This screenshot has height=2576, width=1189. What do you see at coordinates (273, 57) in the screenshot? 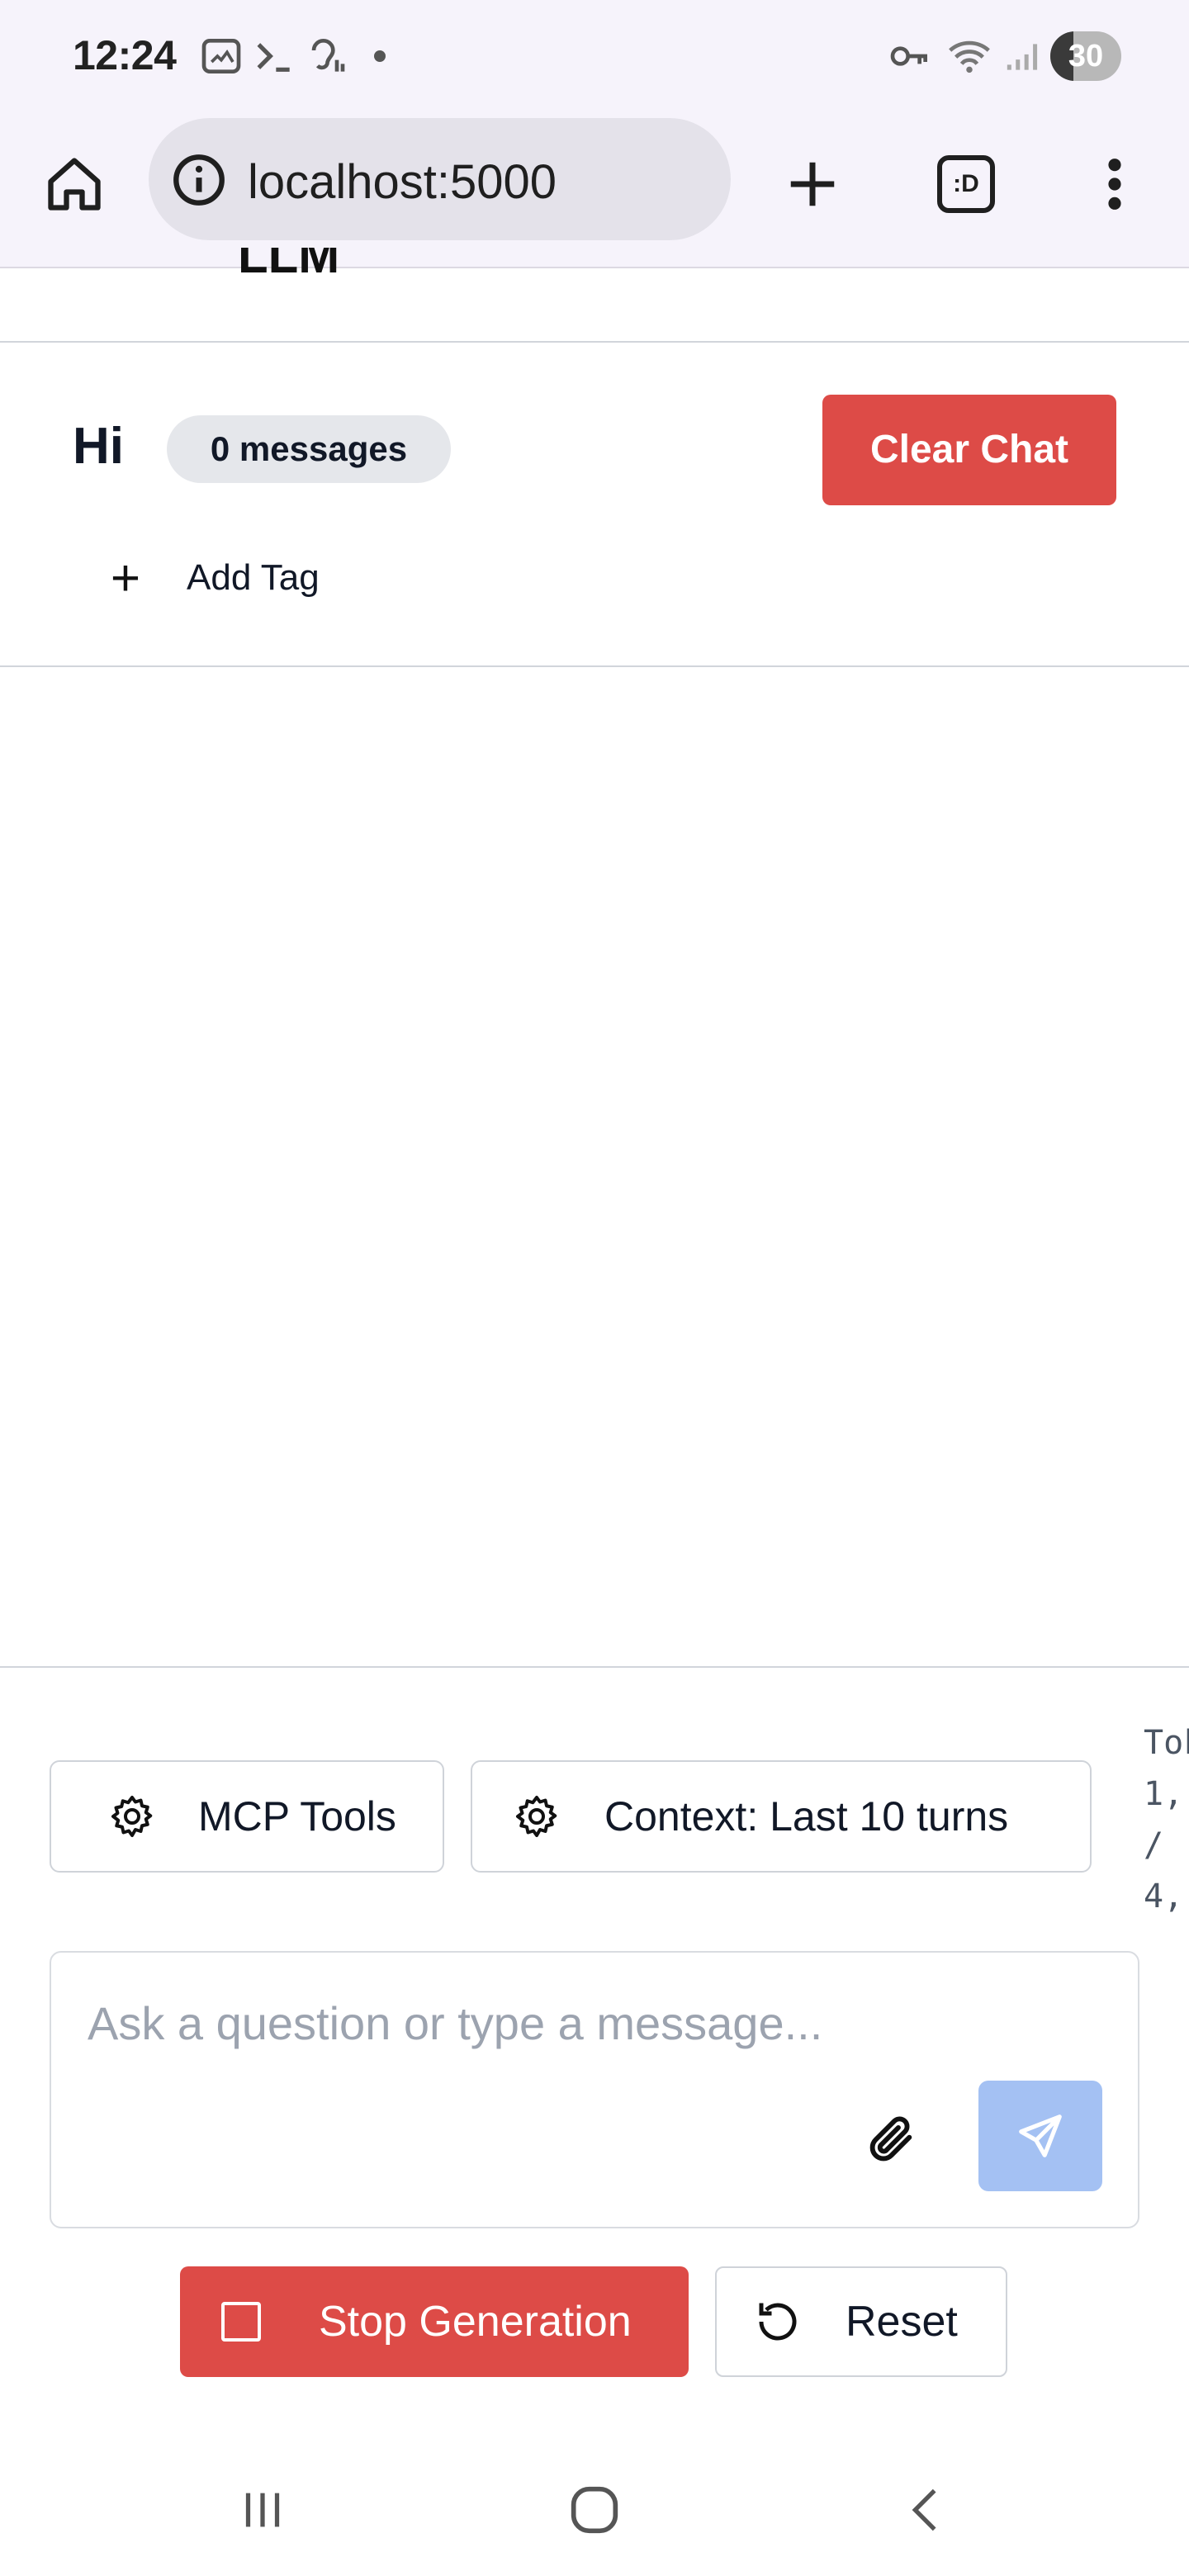
I see `terminal-icon` at bounding box center [273, 57].